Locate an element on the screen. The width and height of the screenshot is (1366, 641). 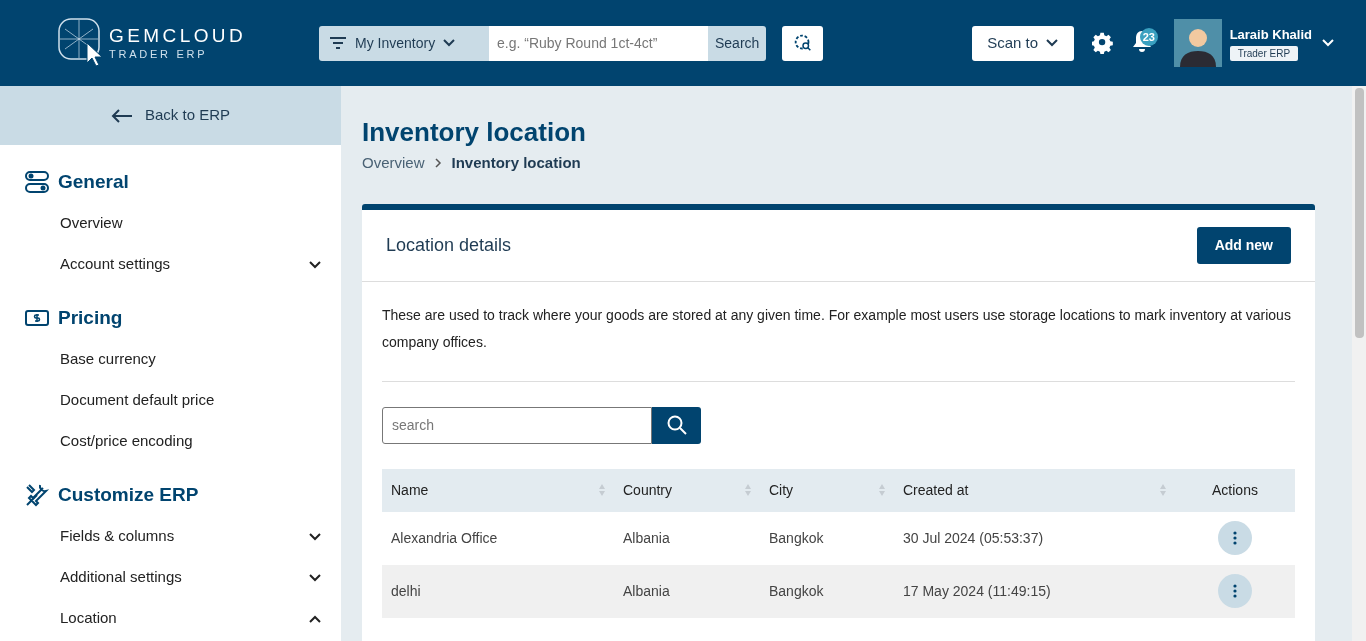
gem-logo-icon is located at coordinates (80, 43).